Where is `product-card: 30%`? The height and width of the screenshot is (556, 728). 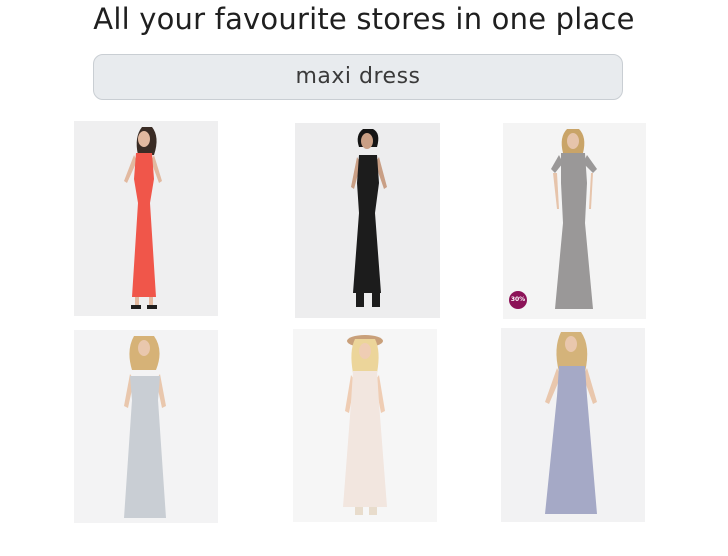 product-card: 30% is located at coordinates (574, 221).